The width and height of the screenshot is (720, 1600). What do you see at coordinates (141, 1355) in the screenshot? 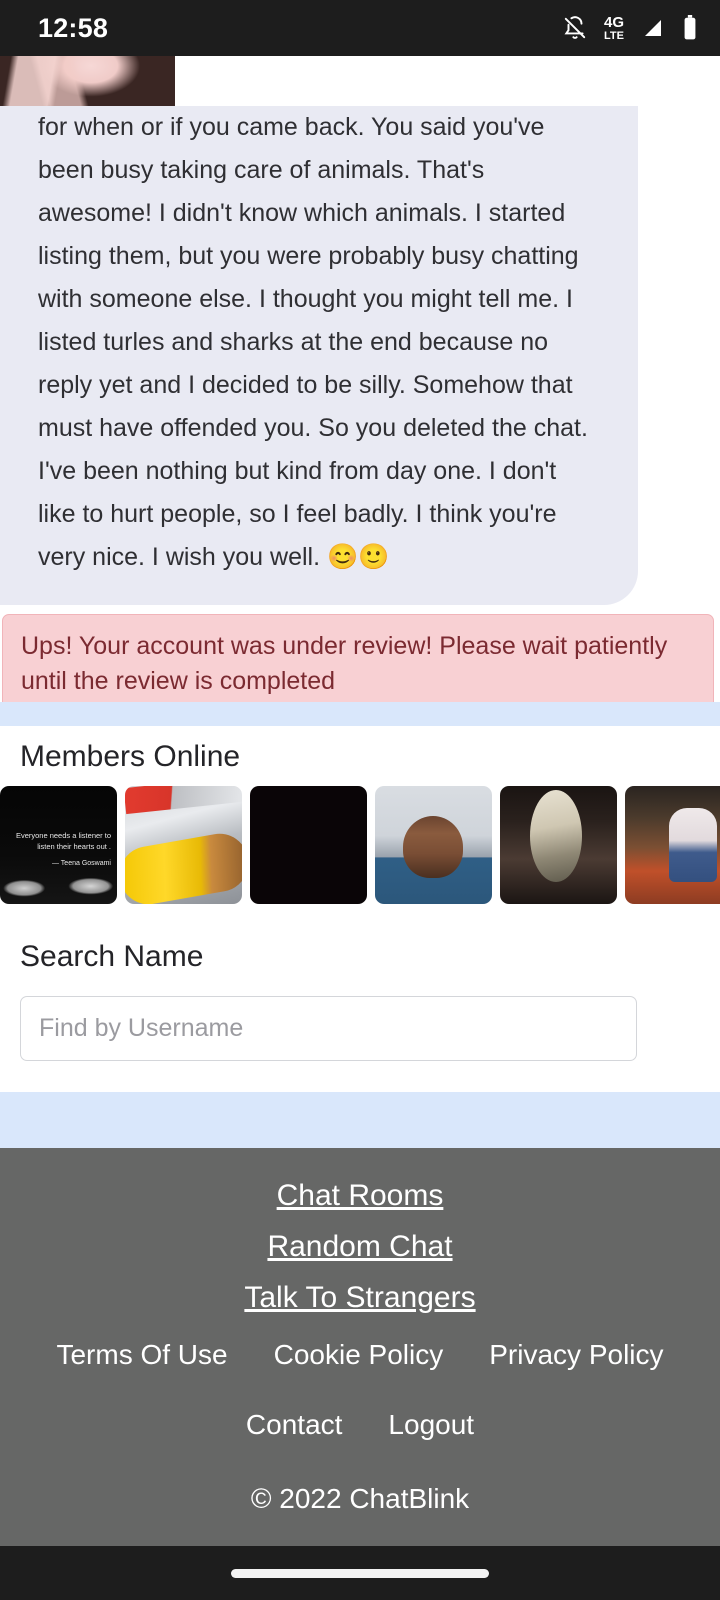
I see `footer-link-terms-of-use: Terms Of Use` at bounding box center [141, 1355].